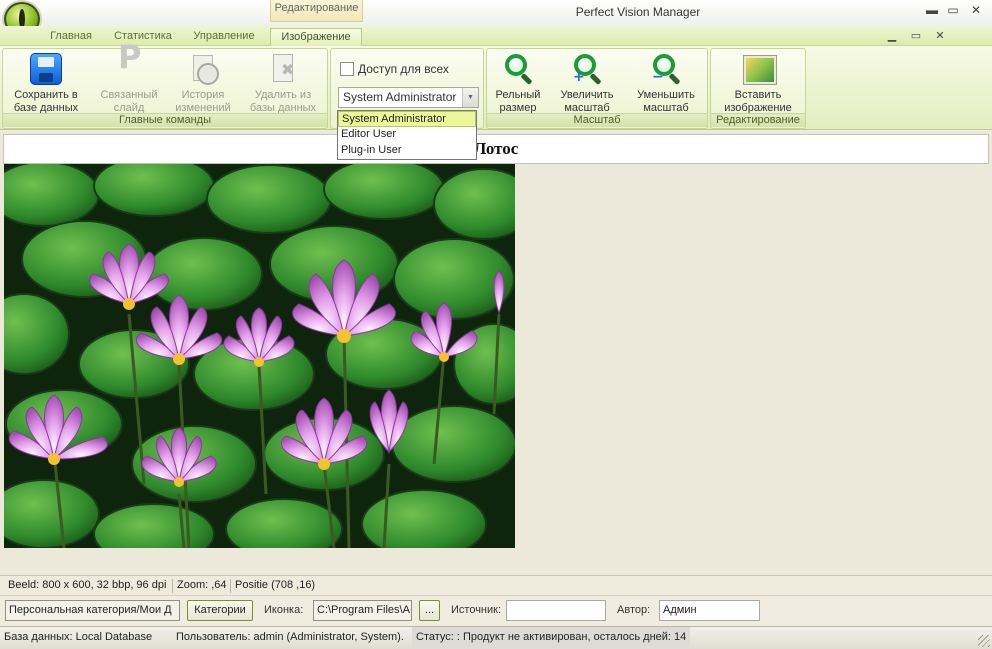 The image size is (992, 649). Describe the element at coordinates (984, 641) in the screenshot. I see `resize-grip-icon` at that location.